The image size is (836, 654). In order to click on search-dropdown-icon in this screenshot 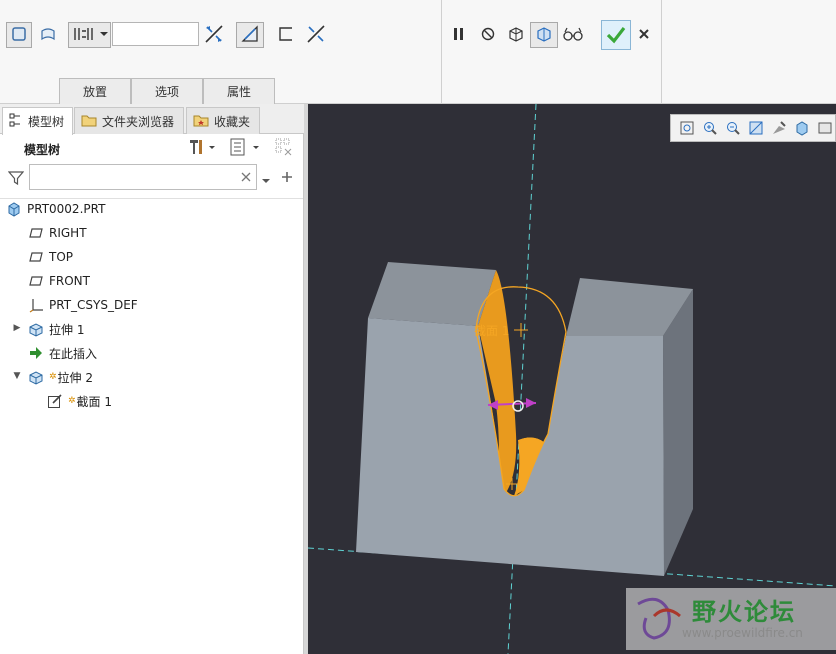, I will do `click(266, 181)`.